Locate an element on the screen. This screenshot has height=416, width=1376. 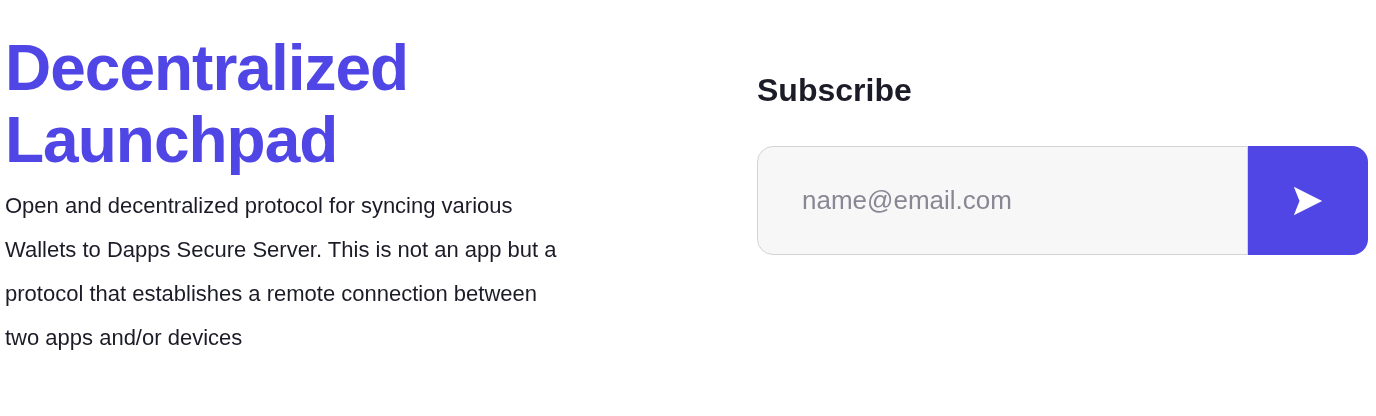
subscribe-heading: Subscribe is located at coordinates (835, 90).